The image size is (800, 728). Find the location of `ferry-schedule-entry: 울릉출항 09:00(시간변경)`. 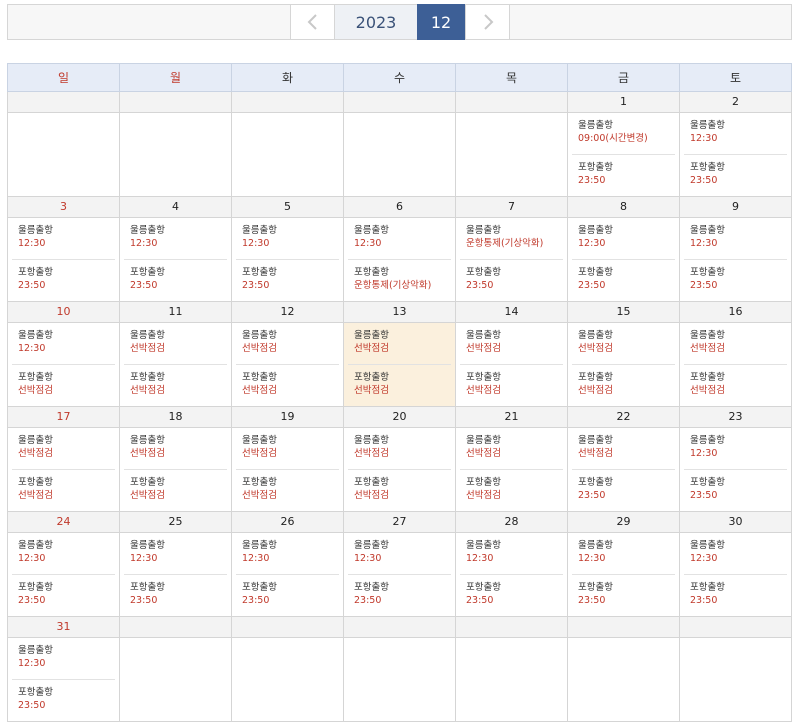

ferry-schedule-entry: 울릉출항 09:00(시간변경) is located at coordinates (623, 133).